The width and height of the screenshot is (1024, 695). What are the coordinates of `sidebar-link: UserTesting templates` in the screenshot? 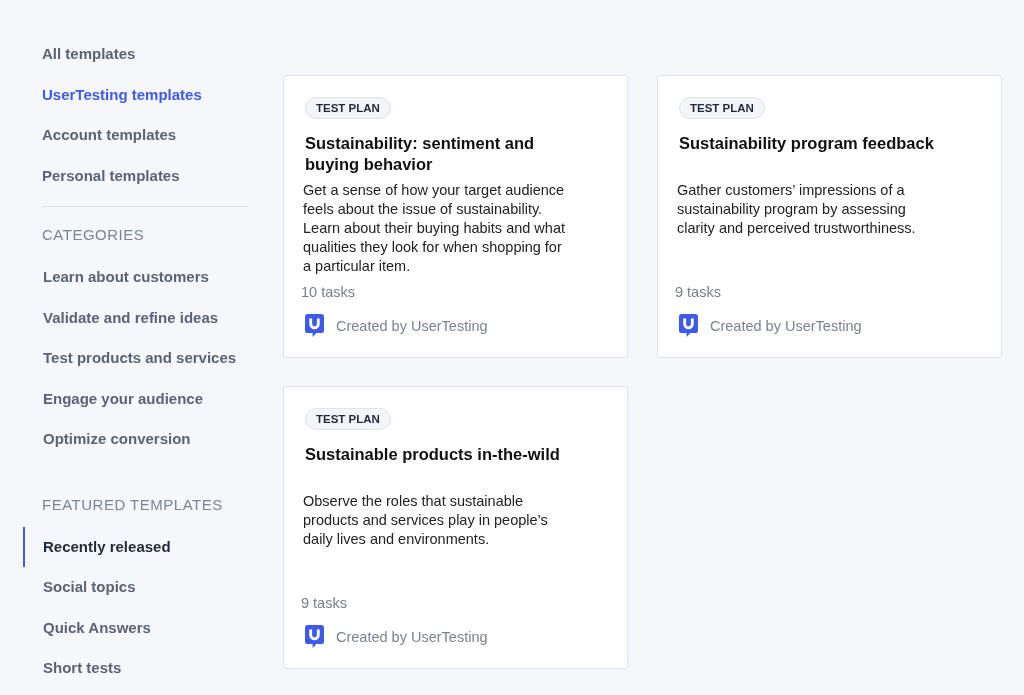 It's located at (122, 94).